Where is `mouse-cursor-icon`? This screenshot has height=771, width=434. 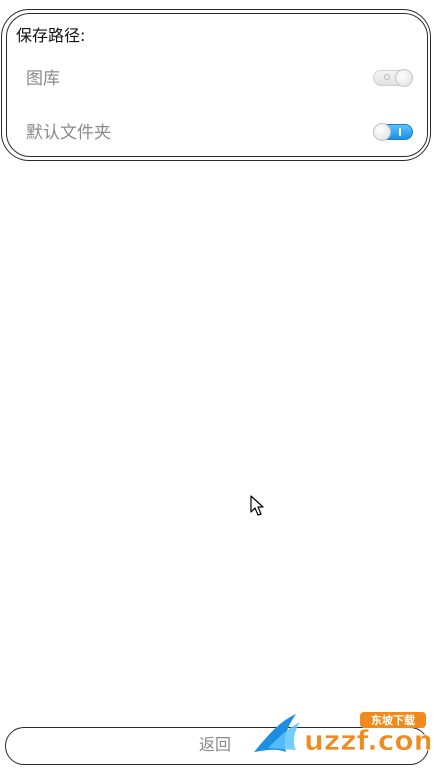
mouse-cursor-icon is located at coordinates (257, 505).